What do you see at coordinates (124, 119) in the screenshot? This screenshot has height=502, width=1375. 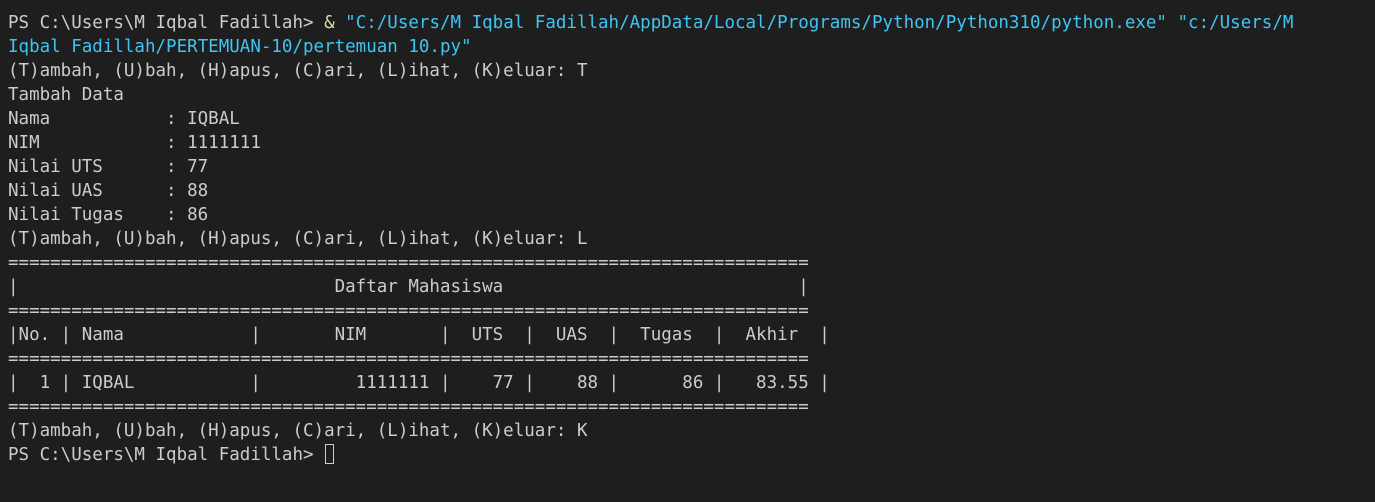 I see `input-nama-line: Nama : IQBAL` at bounding box center [124, 119].